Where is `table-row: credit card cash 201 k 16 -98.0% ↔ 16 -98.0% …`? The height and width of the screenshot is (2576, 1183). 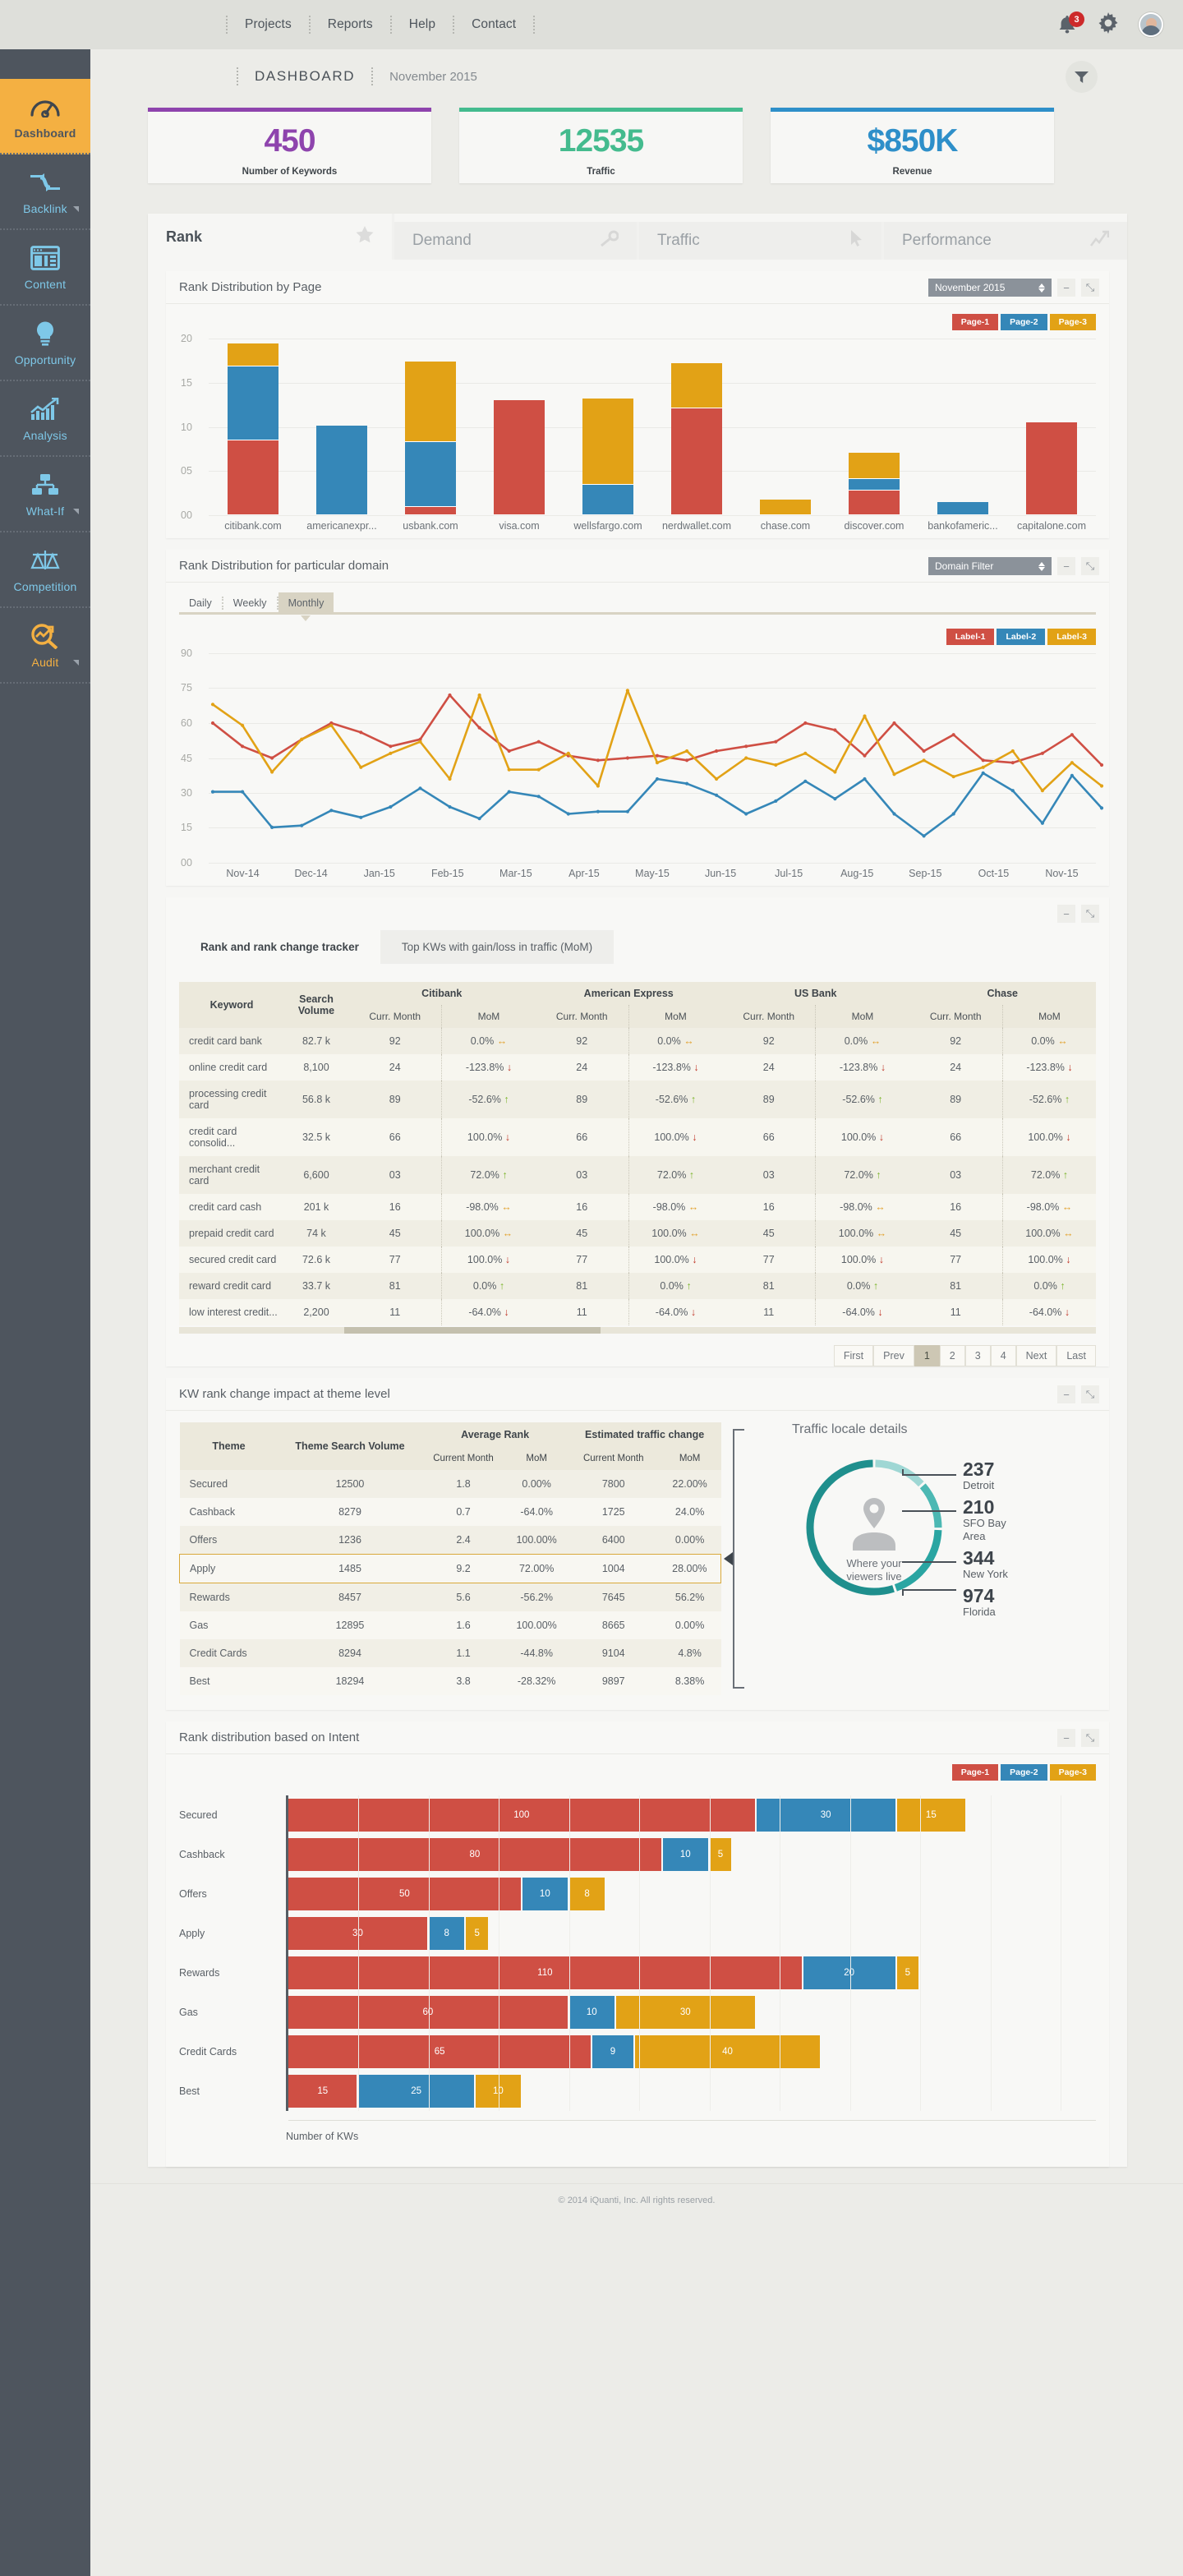
table-row: credit card cash 201 k 16 -98.0% ↔ 16 -98.0% … is located at coordinates (637, 1207).